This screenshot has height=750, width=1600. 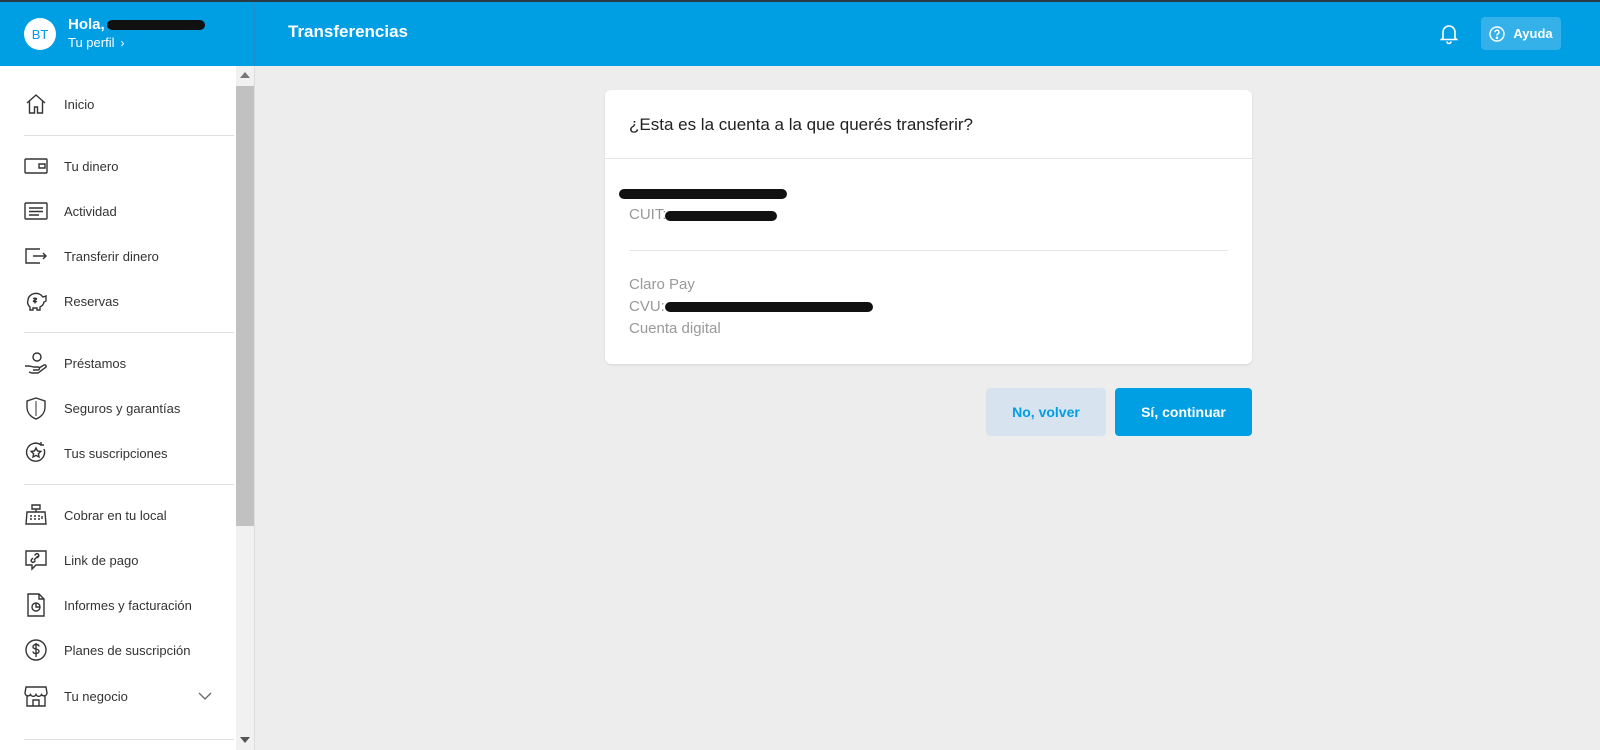 I want to click on sidebar-item-suscripciones: Tus suscripciones, so click(x=117, y=453).